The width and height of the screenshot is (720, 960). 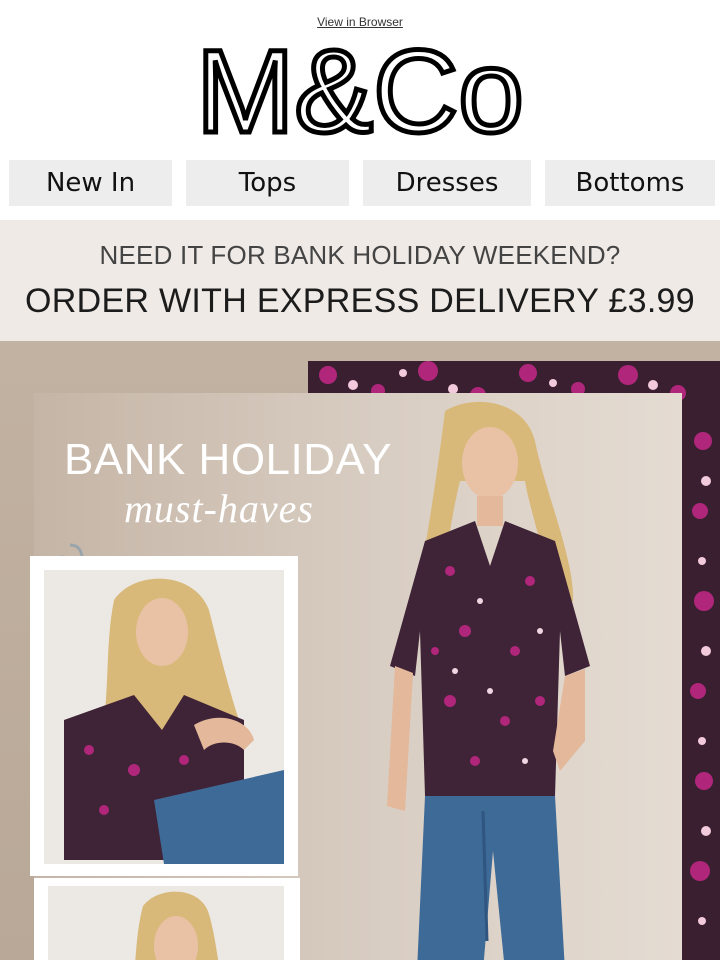 I want to click on view-in-browser-link: View in Browser, so click(x=360, y=22).